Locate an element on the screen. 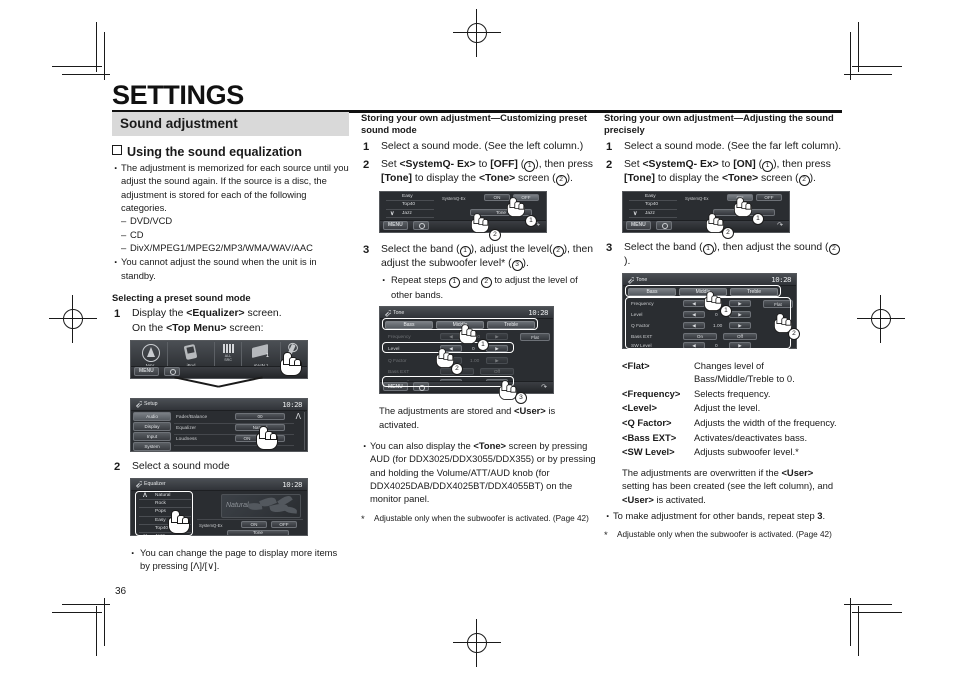 The image size is (954, 676). flat-button: Flat is located at coordinates (535, 337).